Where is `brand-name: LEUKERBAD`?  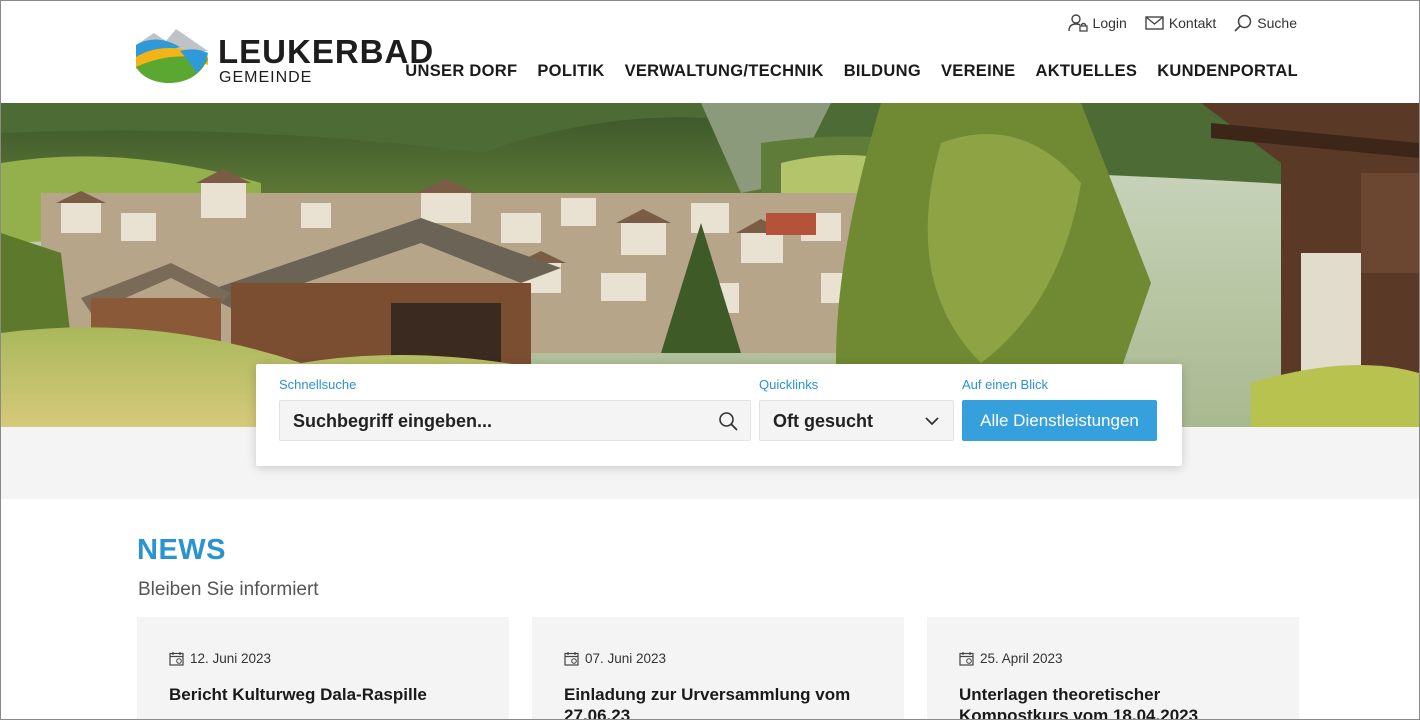
brand-name: LEUKERBAD is located at coordinates (326, 51).